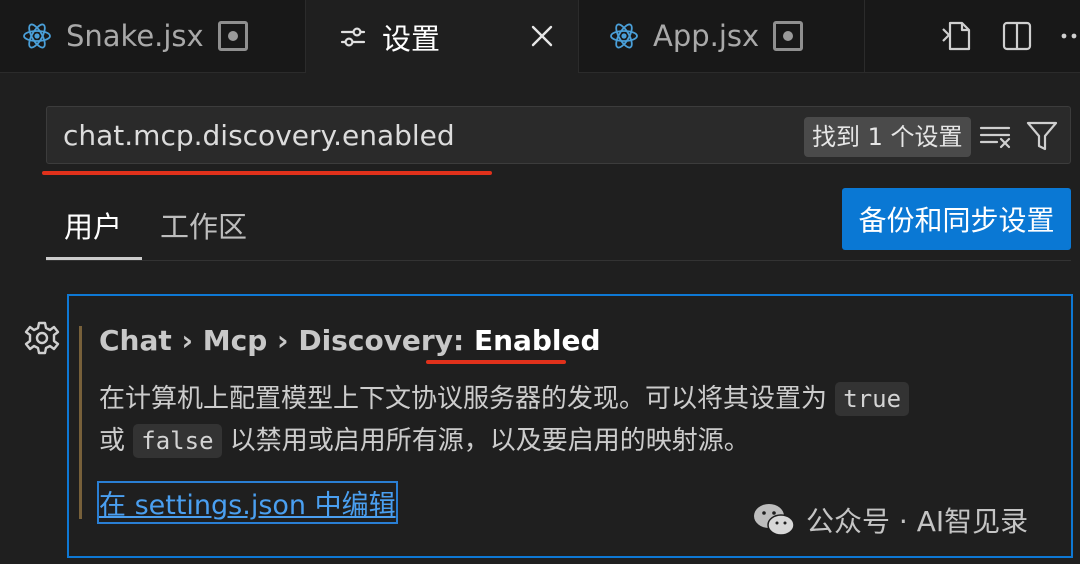 The height and width of the screenshot is (564, 1080). Describe the element at coordinates (247, 502) in the screenshot. I see `edit-in-settings-json-link: 在 settings.json 中编辑` at that location.